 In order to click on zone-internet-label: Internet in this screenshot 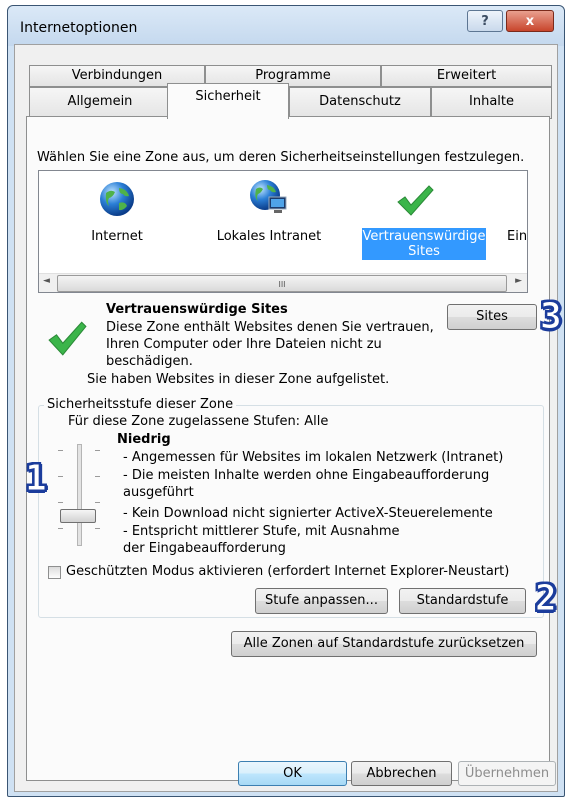, I will do `click(117, 236)`.